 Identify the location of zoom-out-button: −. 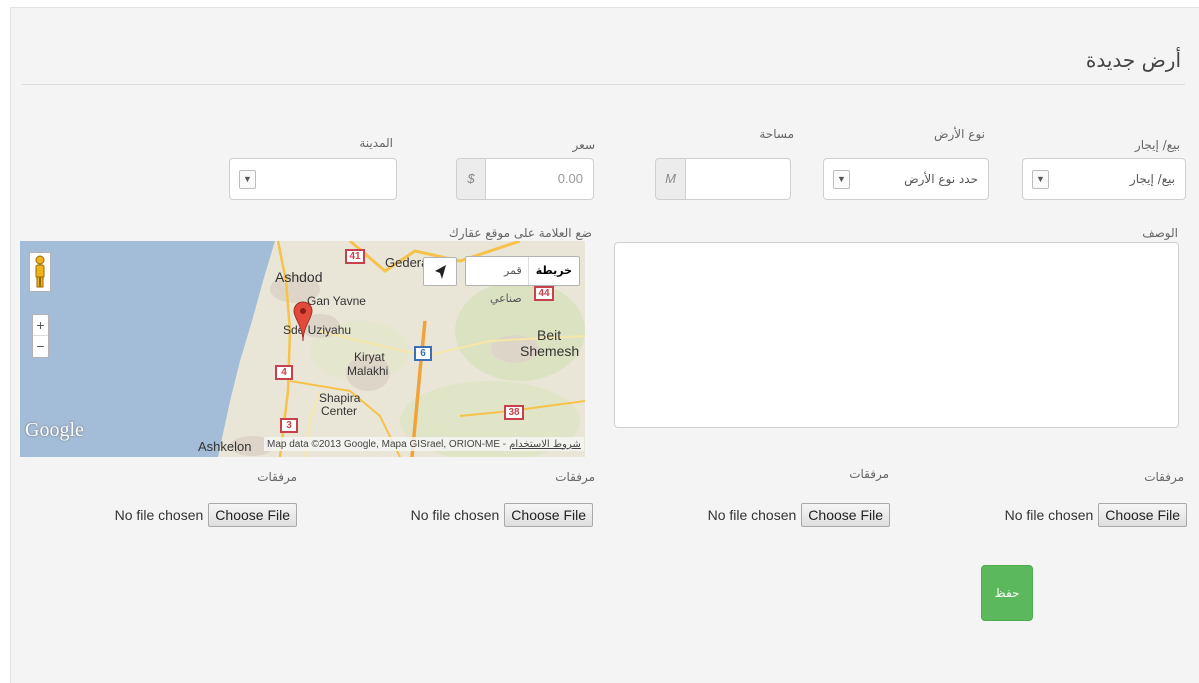
(40, 346).